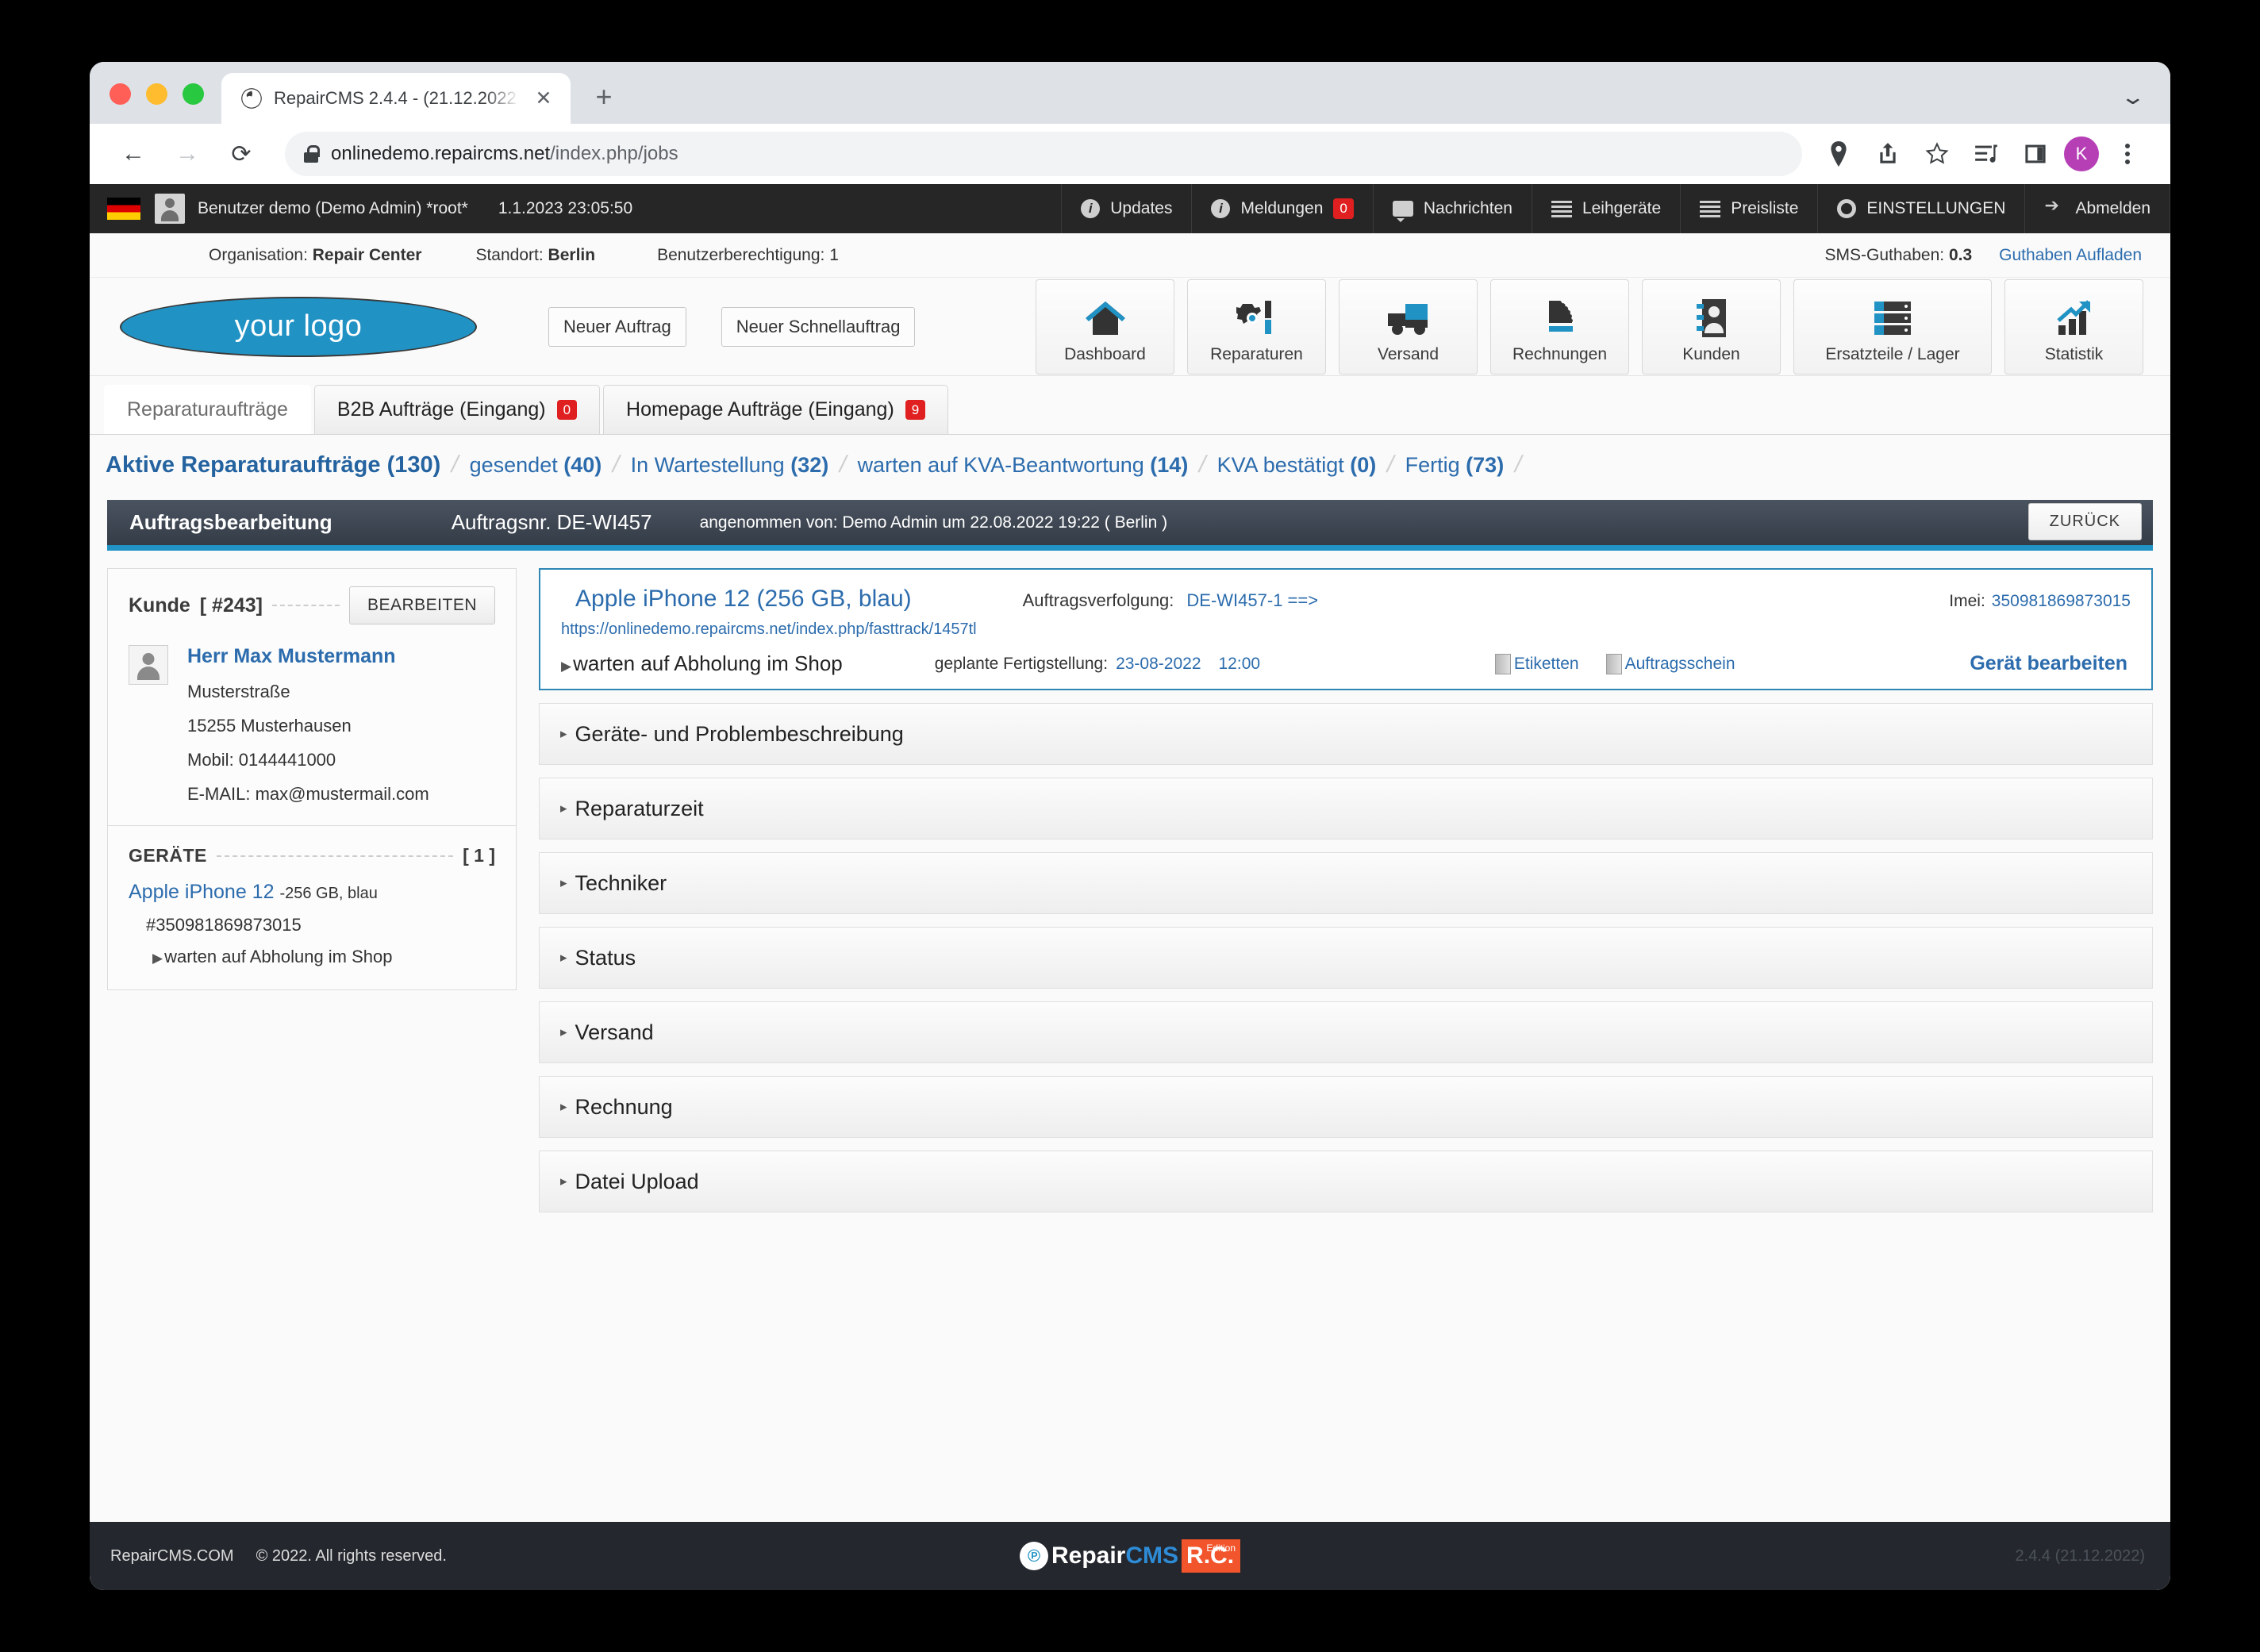 The width and height of the screenshot is (2260, 1652). What do you see at coordinates (396, 98) in the screenshot?
I see `browser-tab: RepairCMS 2.4.4 - (21.12.2022 ✕` at bounding box center [396, 98].